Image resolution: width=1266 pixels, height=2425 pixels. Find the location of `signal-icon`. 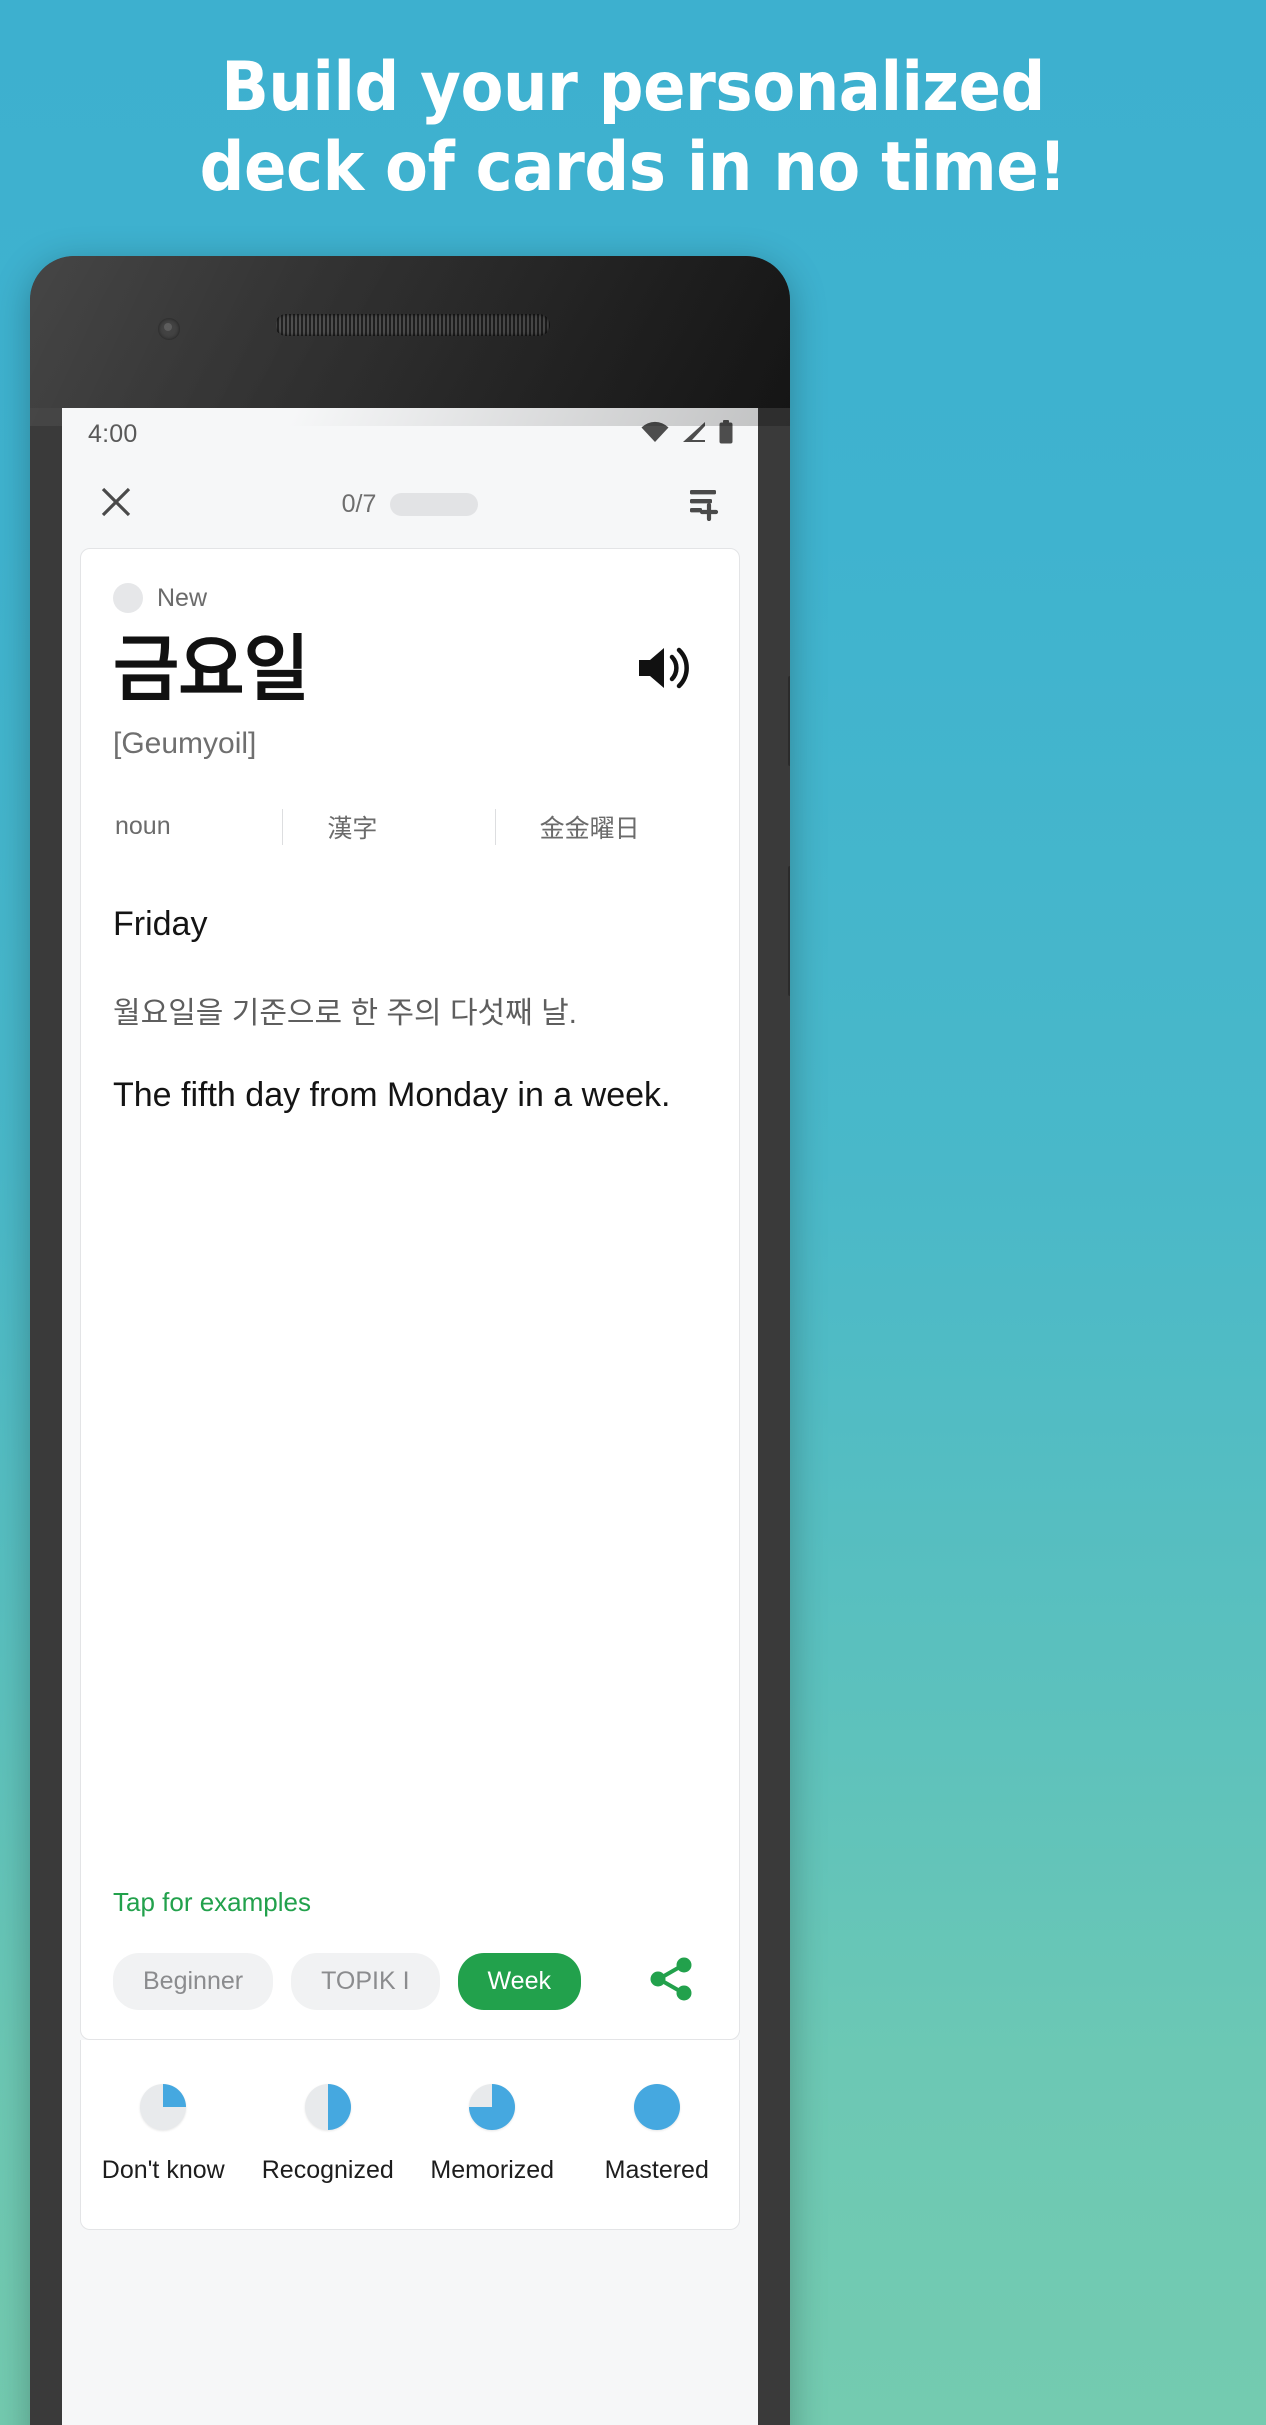

signal-icon is located at coordinates (694, 434).